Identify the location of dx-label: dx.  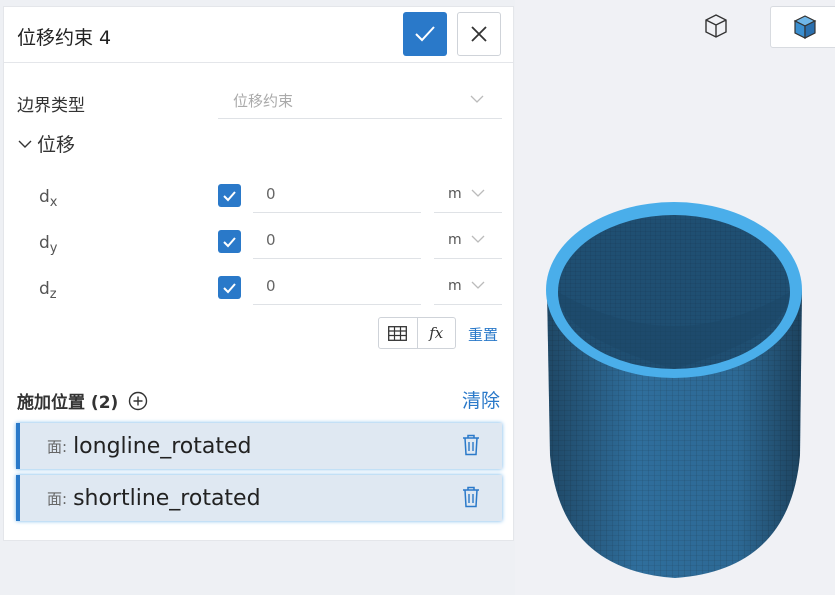
(48, 198).